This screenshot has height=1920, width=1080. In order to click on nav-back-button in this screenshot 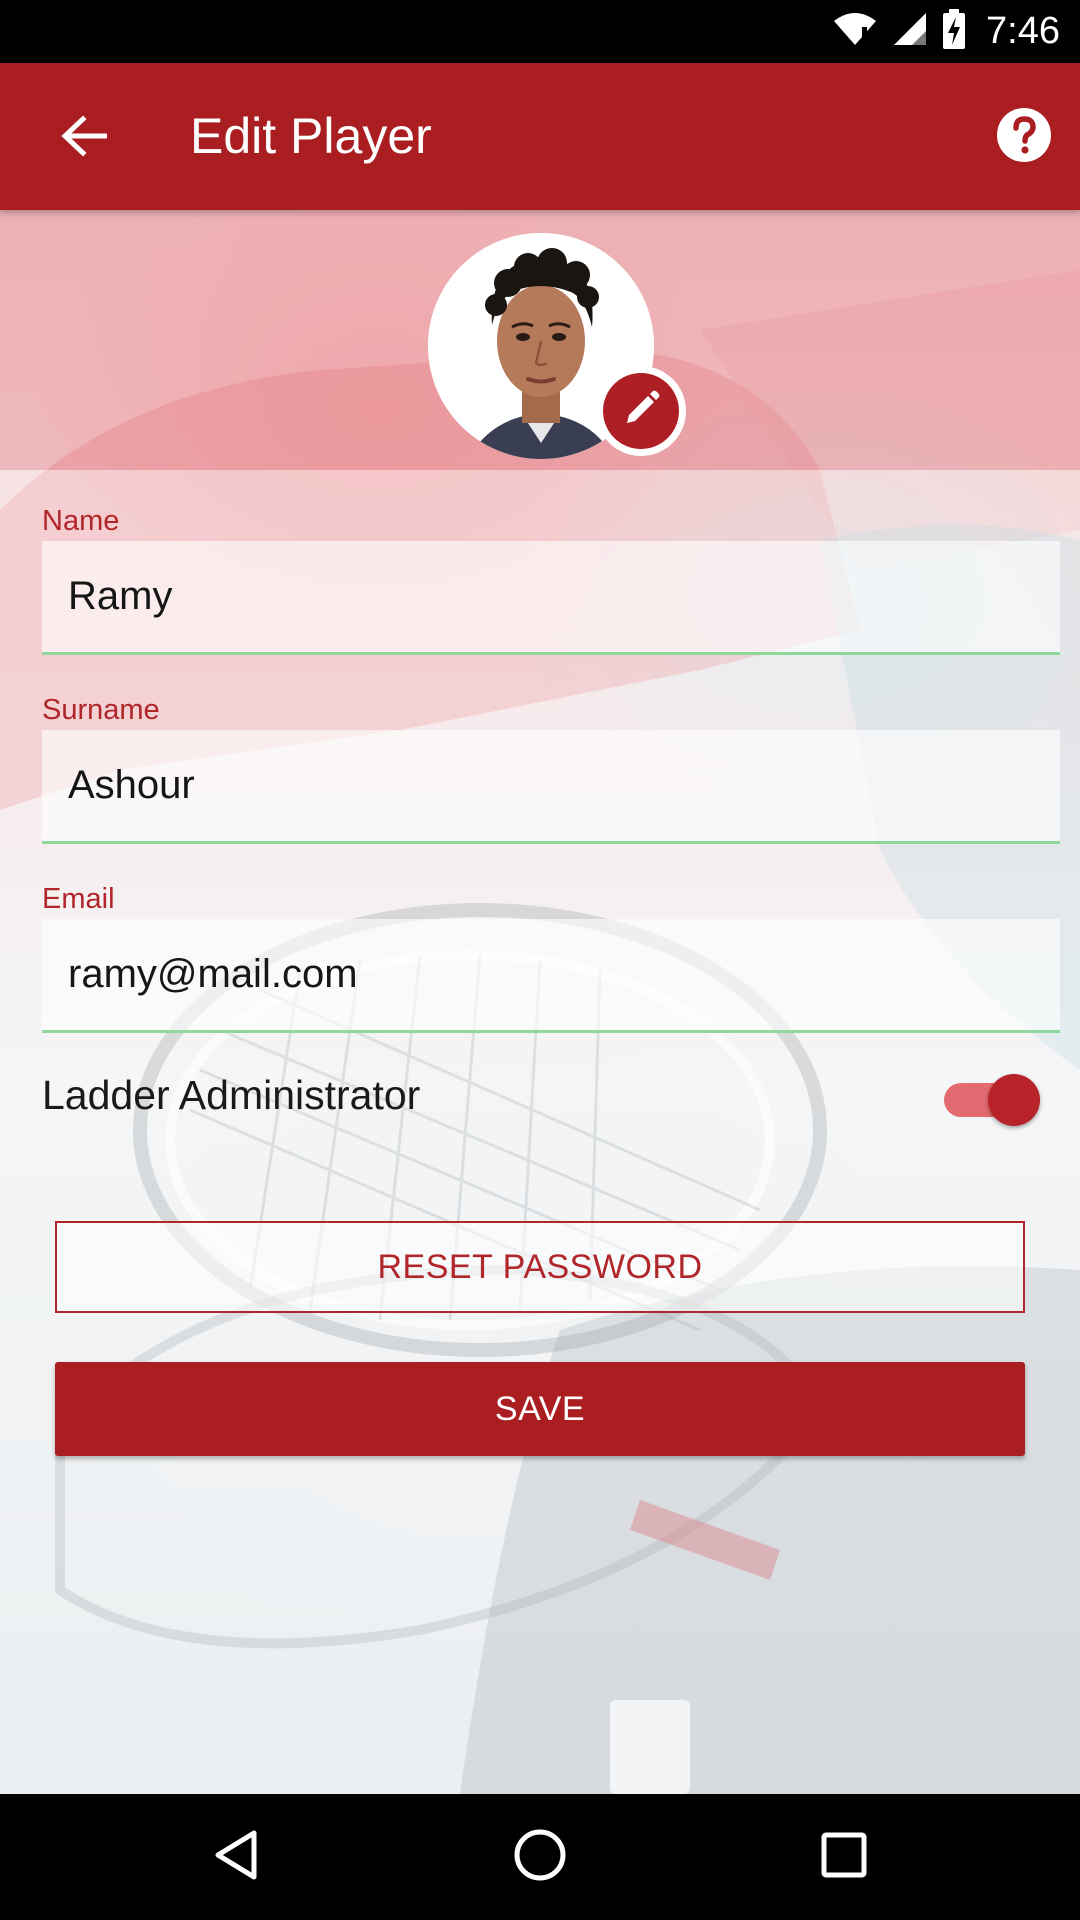, I will do `click(236, 1857)`.